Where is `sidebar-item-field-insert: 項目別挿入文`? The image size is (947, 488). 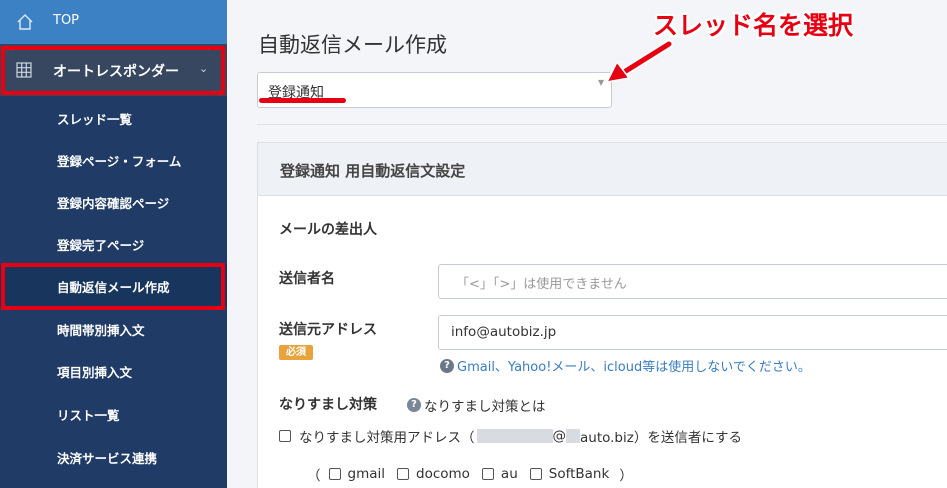 sidebar-item-field-insert: 項目別挿入文 is located at coordinates (113, 370).